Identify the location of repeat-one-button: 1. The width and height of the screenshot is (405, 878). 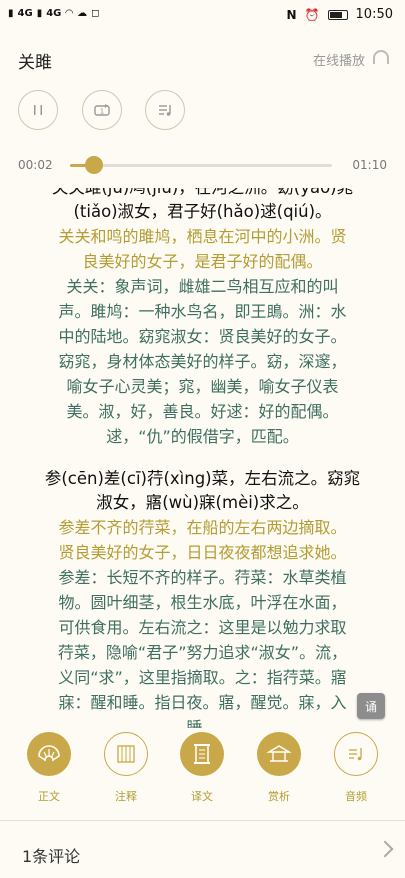
(102, 110).